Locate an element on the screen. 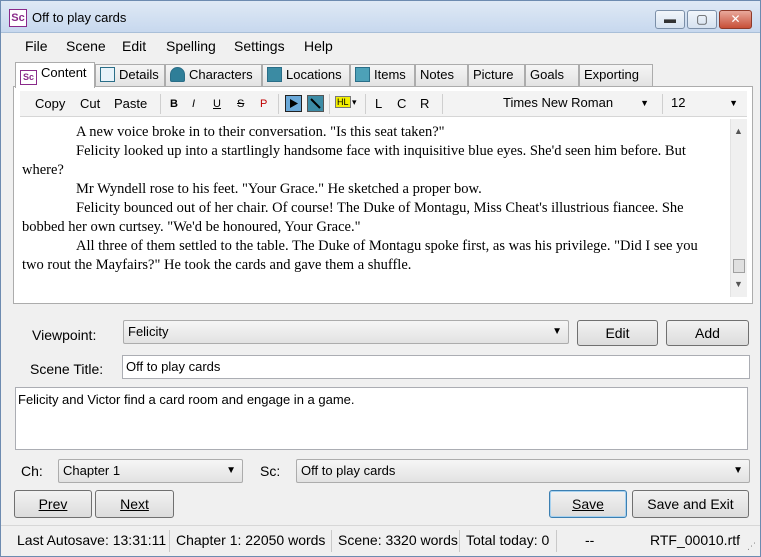  scene-select: Off to play cards ▼ is located at coordinates (523, 471).